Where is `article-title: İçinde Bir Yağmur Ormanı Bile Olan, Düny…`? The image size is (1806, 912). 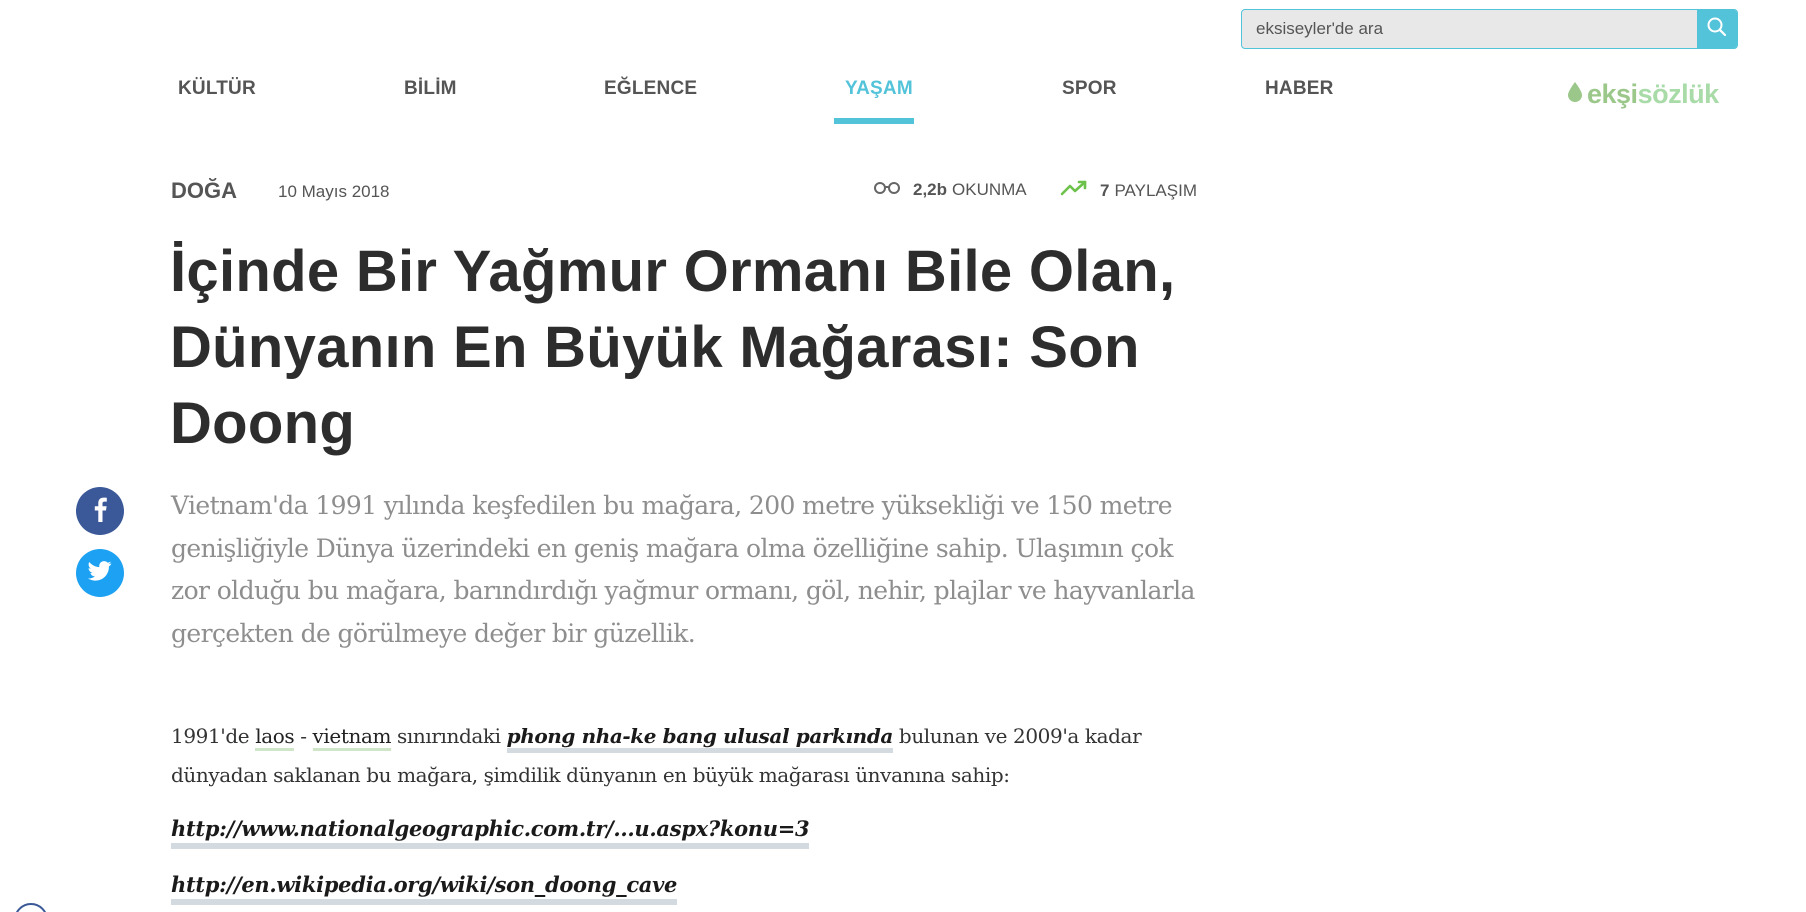
article-title: İçinde Bir Yağmur Ormanı Bile Olan, Düny… is located at coordinates (673, 347).